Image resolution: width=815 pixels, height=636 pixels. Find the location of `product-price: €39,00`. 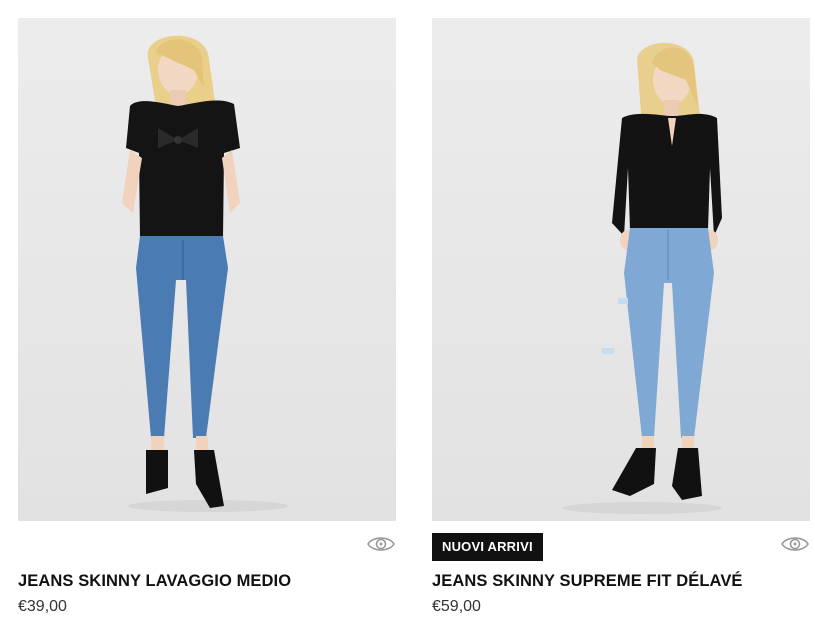

product-price: €39,00 is located at coordinates (42, 606).